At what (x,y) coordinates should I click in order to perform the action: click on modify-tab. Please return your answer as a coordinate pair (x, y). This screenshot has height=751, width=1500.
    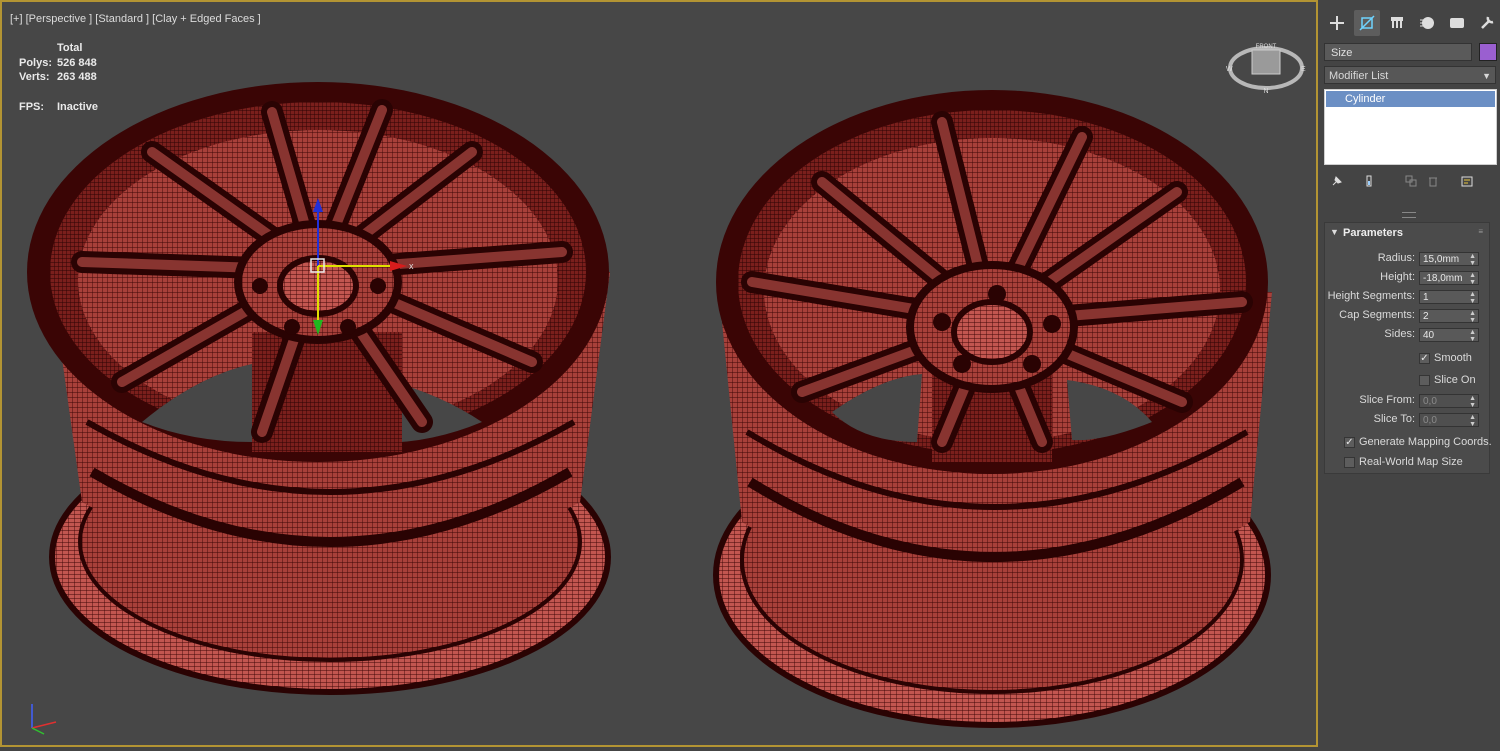
    Looking at the image, I should click on (1367, 23).